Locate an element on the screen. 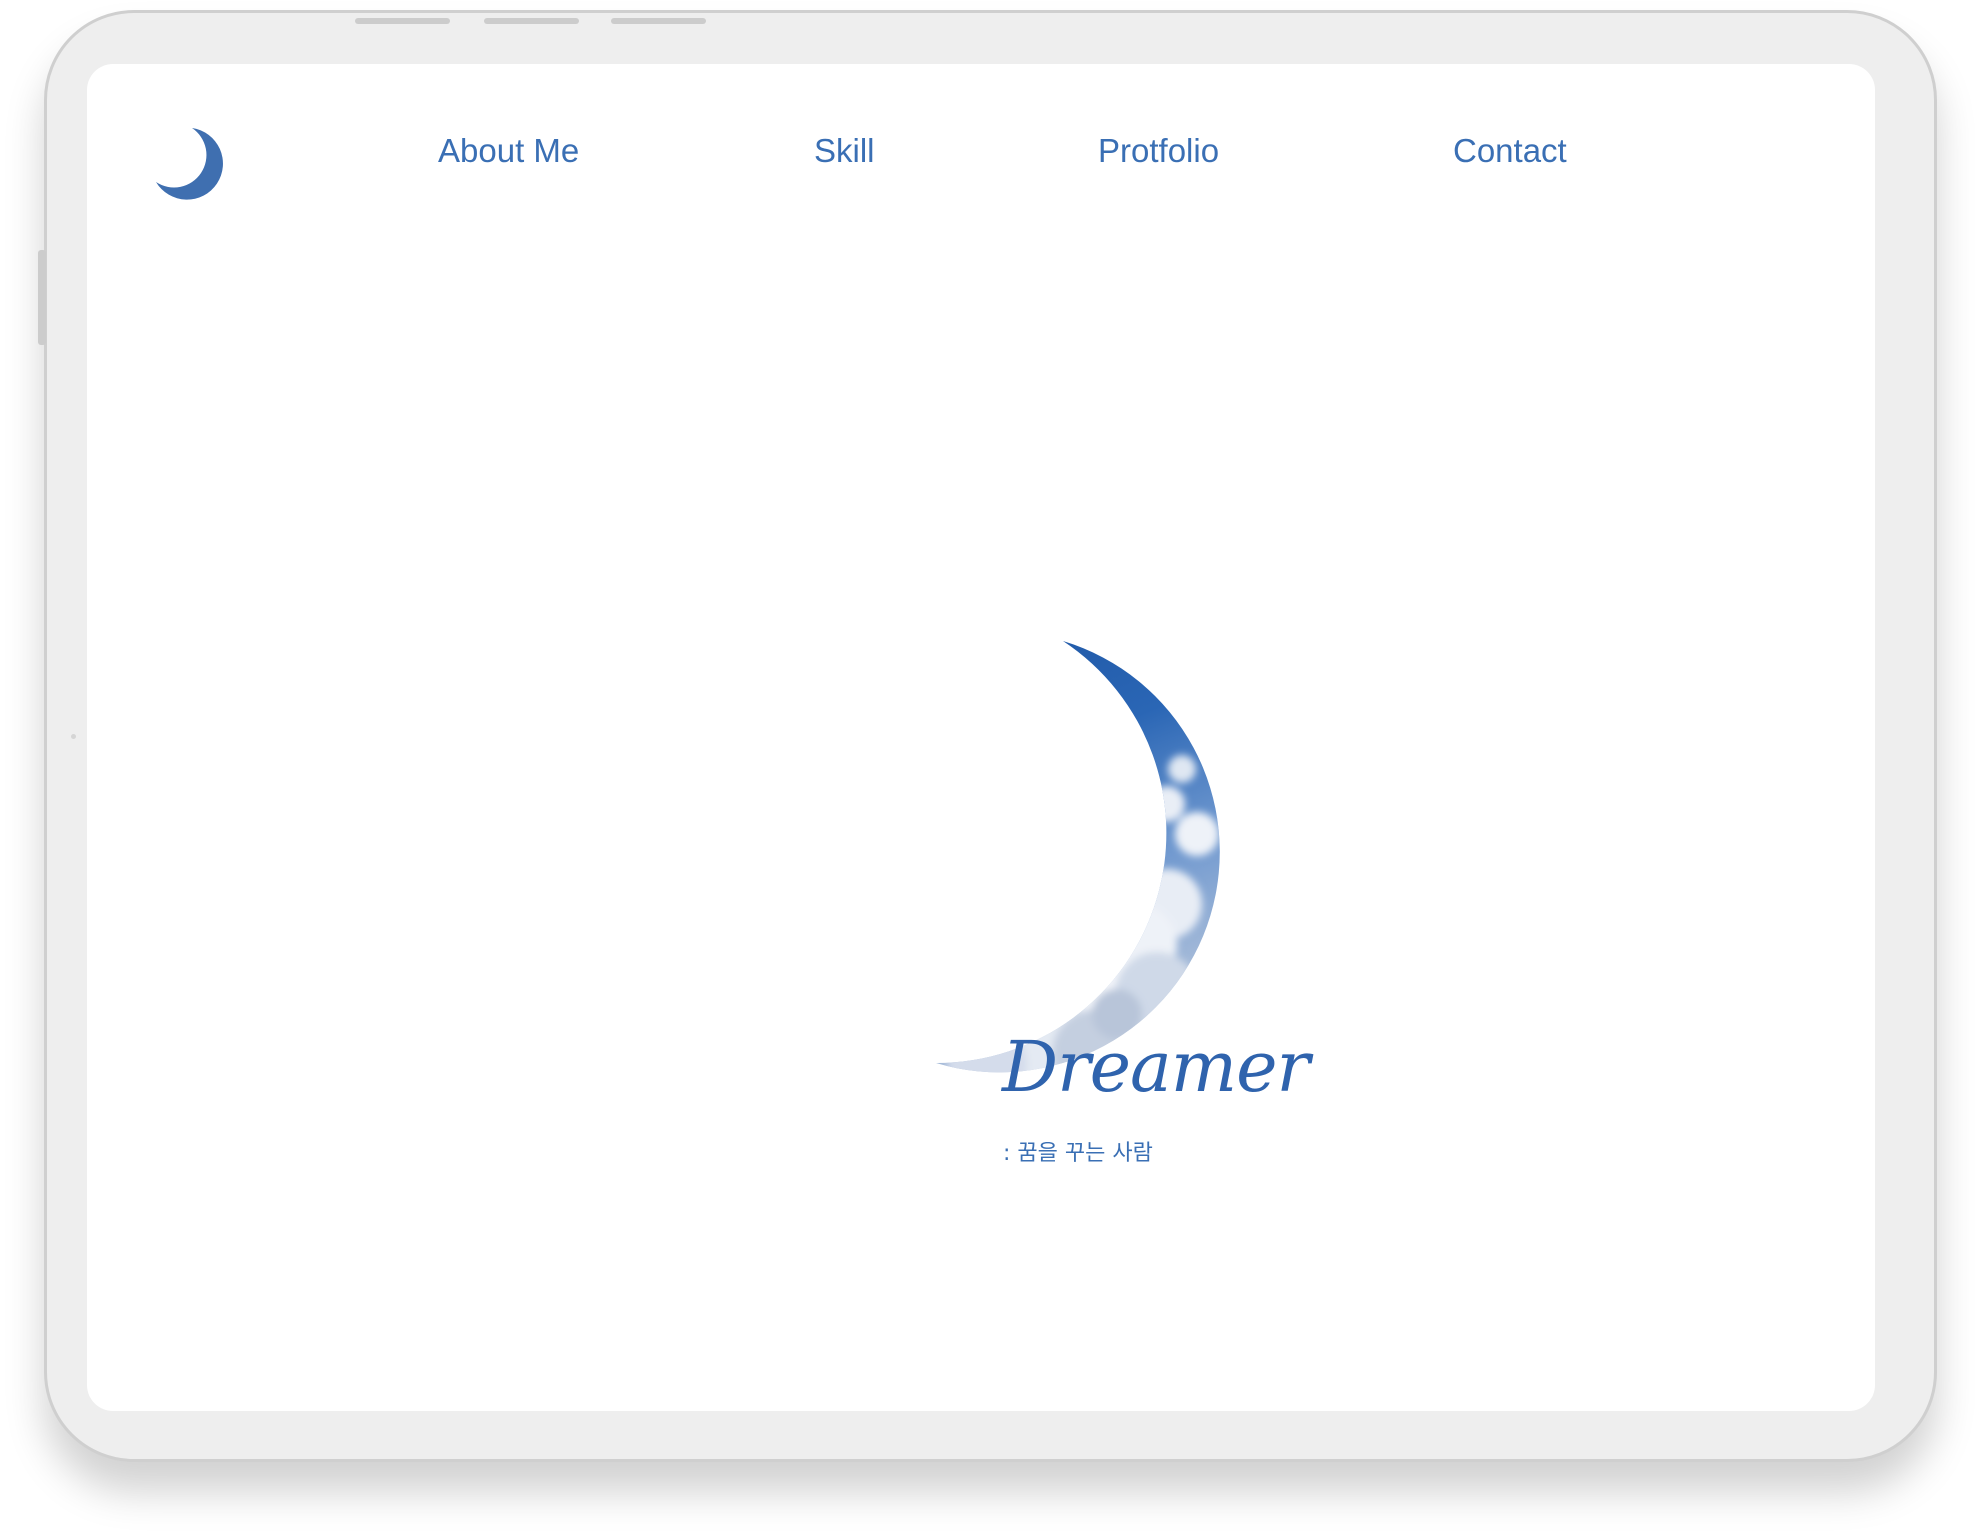  nav-skill: Skill is located at coordinates (844, 151).